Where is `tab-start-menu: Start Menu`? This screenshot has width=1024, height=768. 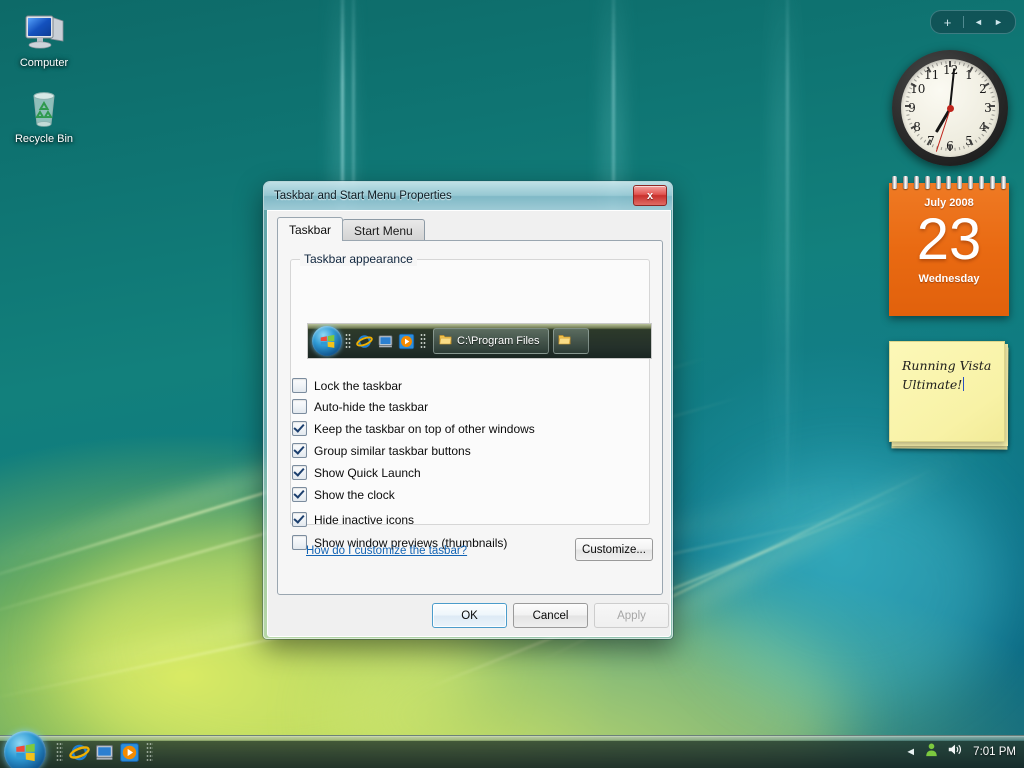
tab-start-menu: Start Menu is located at coordinates (383, 230).